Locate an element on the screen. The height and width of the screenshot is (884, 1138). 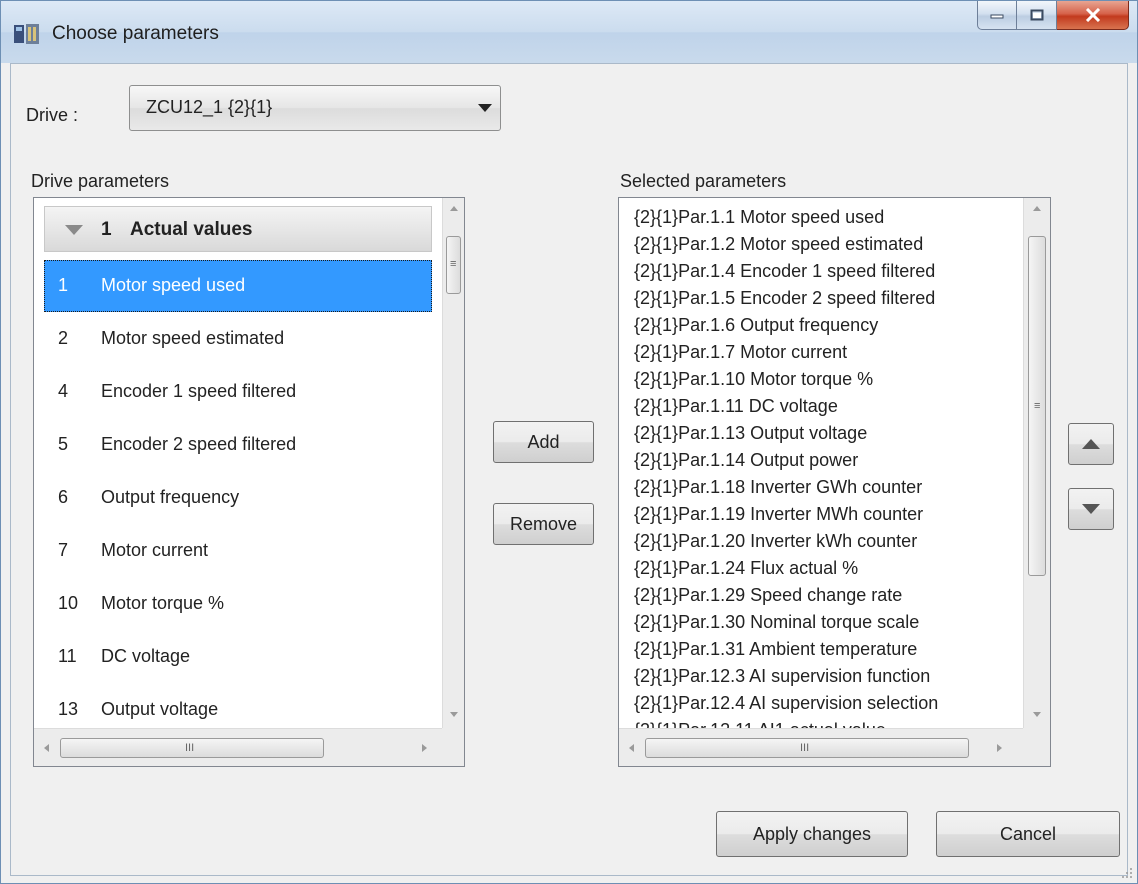
param-number: 11 is located at coordinates (67, 656).